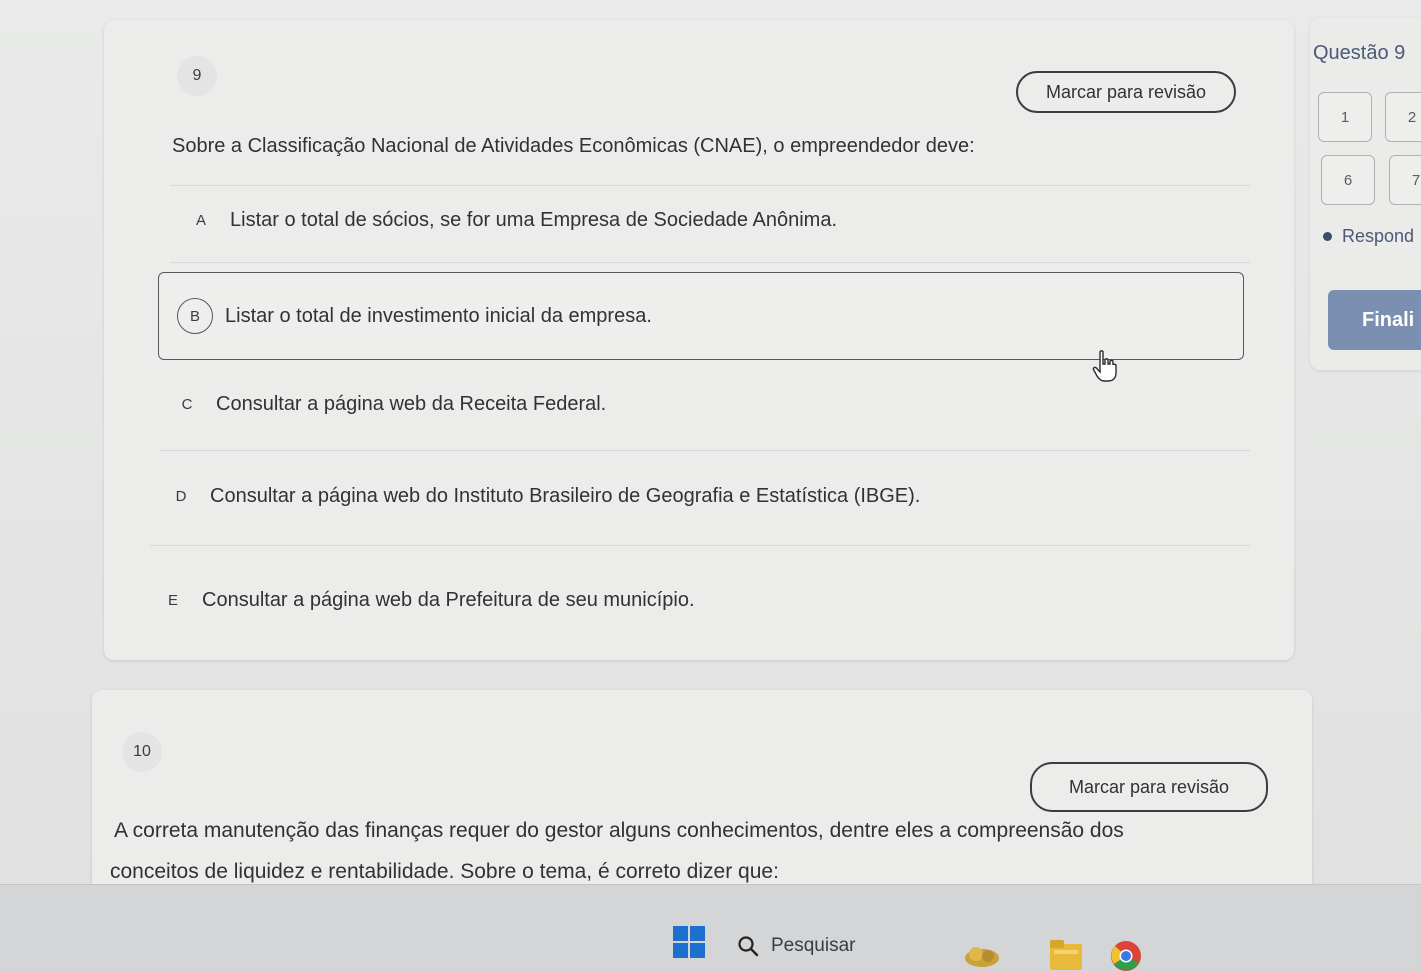 The width and height of the screenshot is (1421, 972). Describe the element at coordinates (689, 942) in the screenshot. I see `windows-start-icon` at that location.